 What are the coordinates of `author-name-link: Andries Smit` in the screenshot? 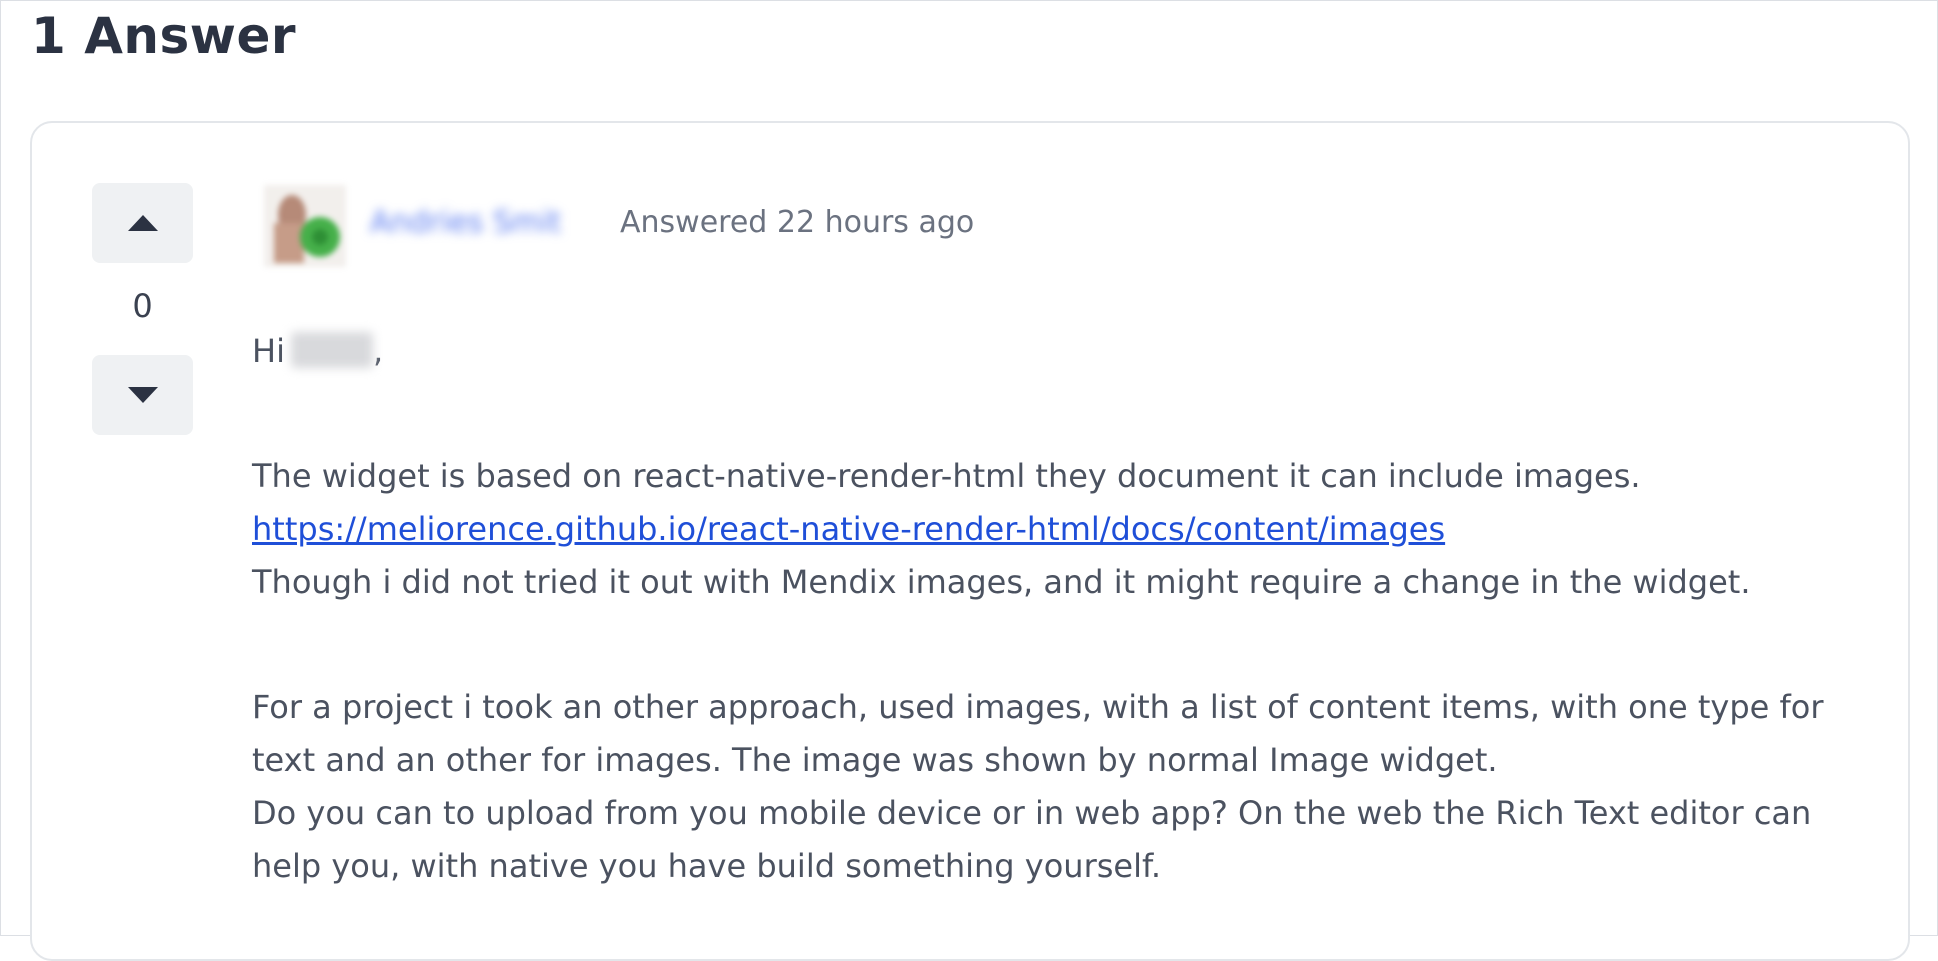 It's located at (465, 222).